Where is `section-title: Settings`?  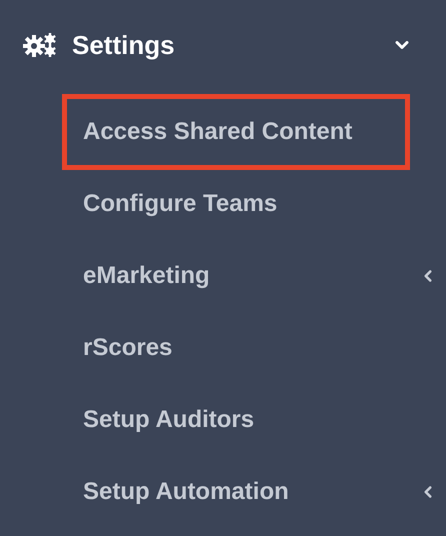
section-title: Settings is located at coordinates (123, 45).